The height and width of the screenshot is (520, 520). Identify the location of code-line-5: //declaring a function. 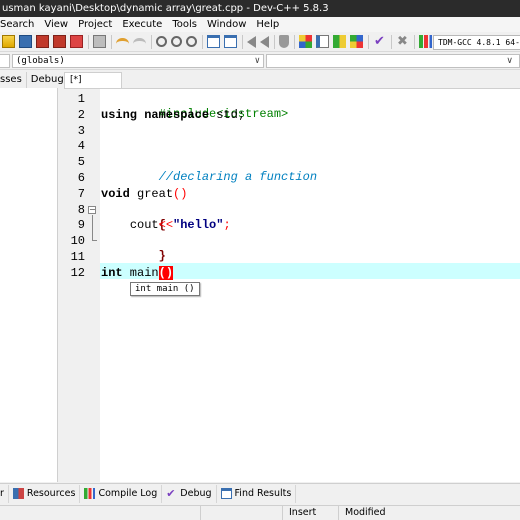
(209, 169).